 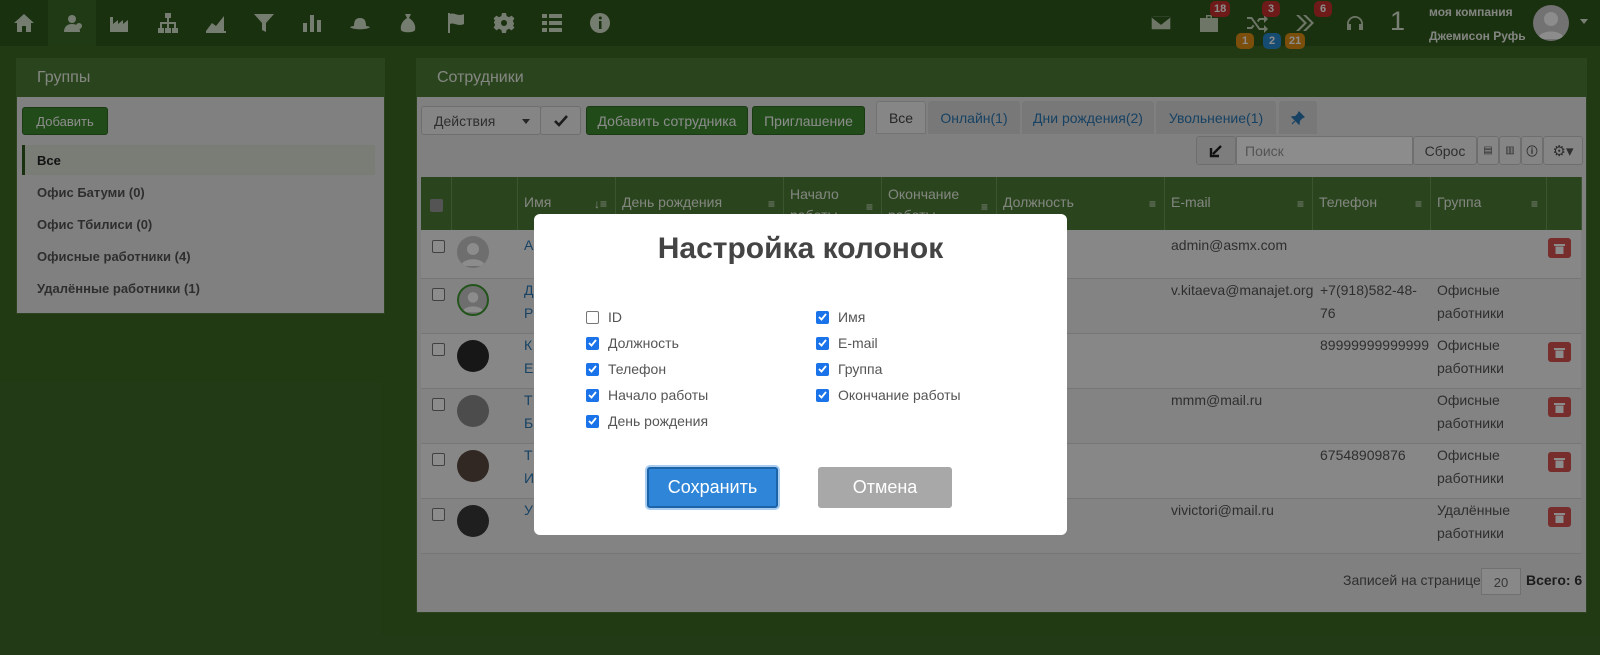 What do you see at coordinates (858, 343) in the screenshot?
I see `option-label: E-mail` at bounding box center [858, 343].